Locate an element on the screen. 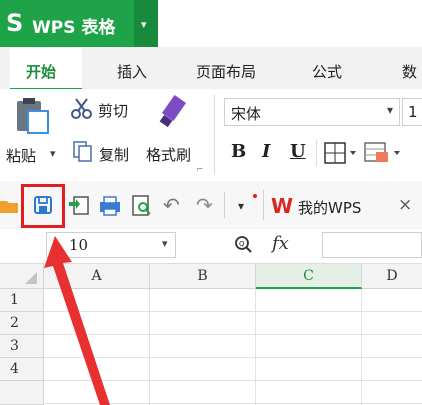 This screenshot has width=422, height=405. svg-text: Q is located at coordinates (242, 244).